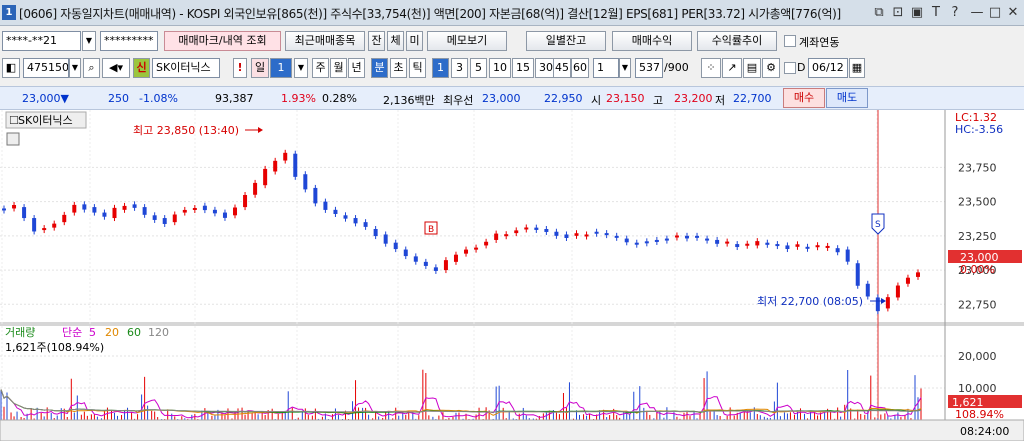 Image resolution: width=1024 pixels, height=441 pixels. What do you see at coordinates (566, 41) in the screenshot?
I see `daily-balance-button: 일별잔고` at bounding box center [566, 41].